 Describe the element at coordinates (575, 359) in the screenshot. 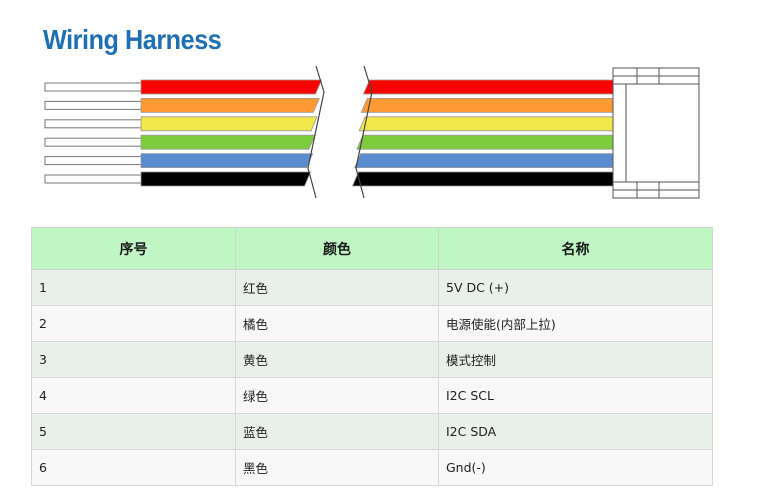

I see `cell-name: 模式控制` at that location.